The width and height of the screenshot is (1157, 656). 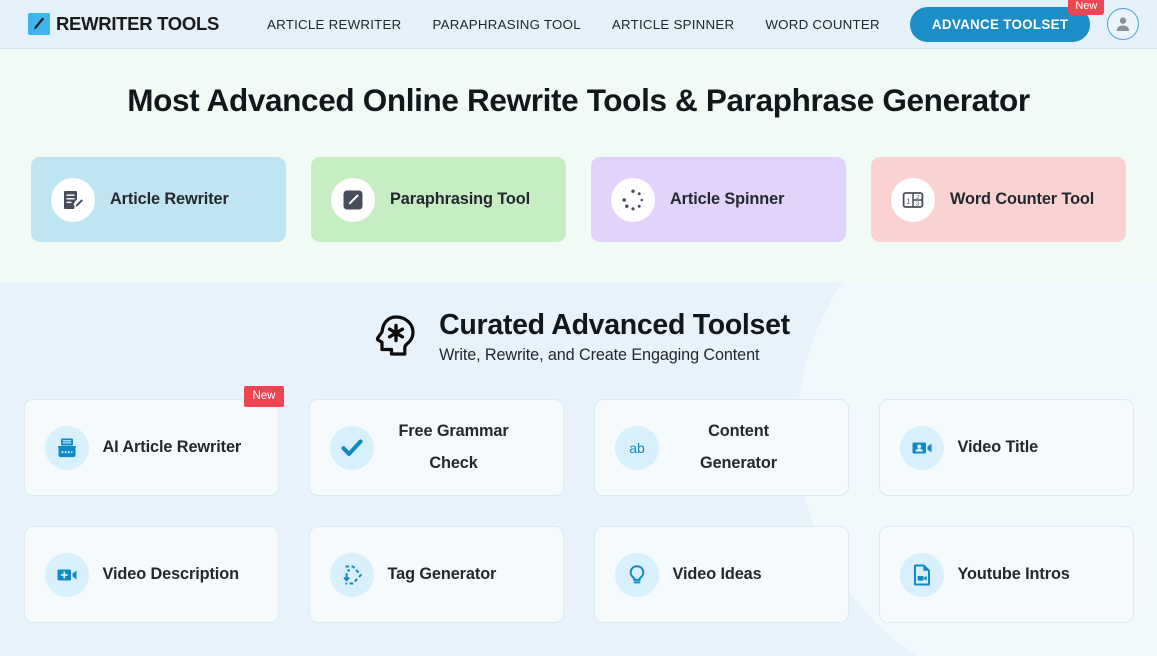 I want to click on brand-logo: REWRITER TOOLS, so click(x=123, y=24).